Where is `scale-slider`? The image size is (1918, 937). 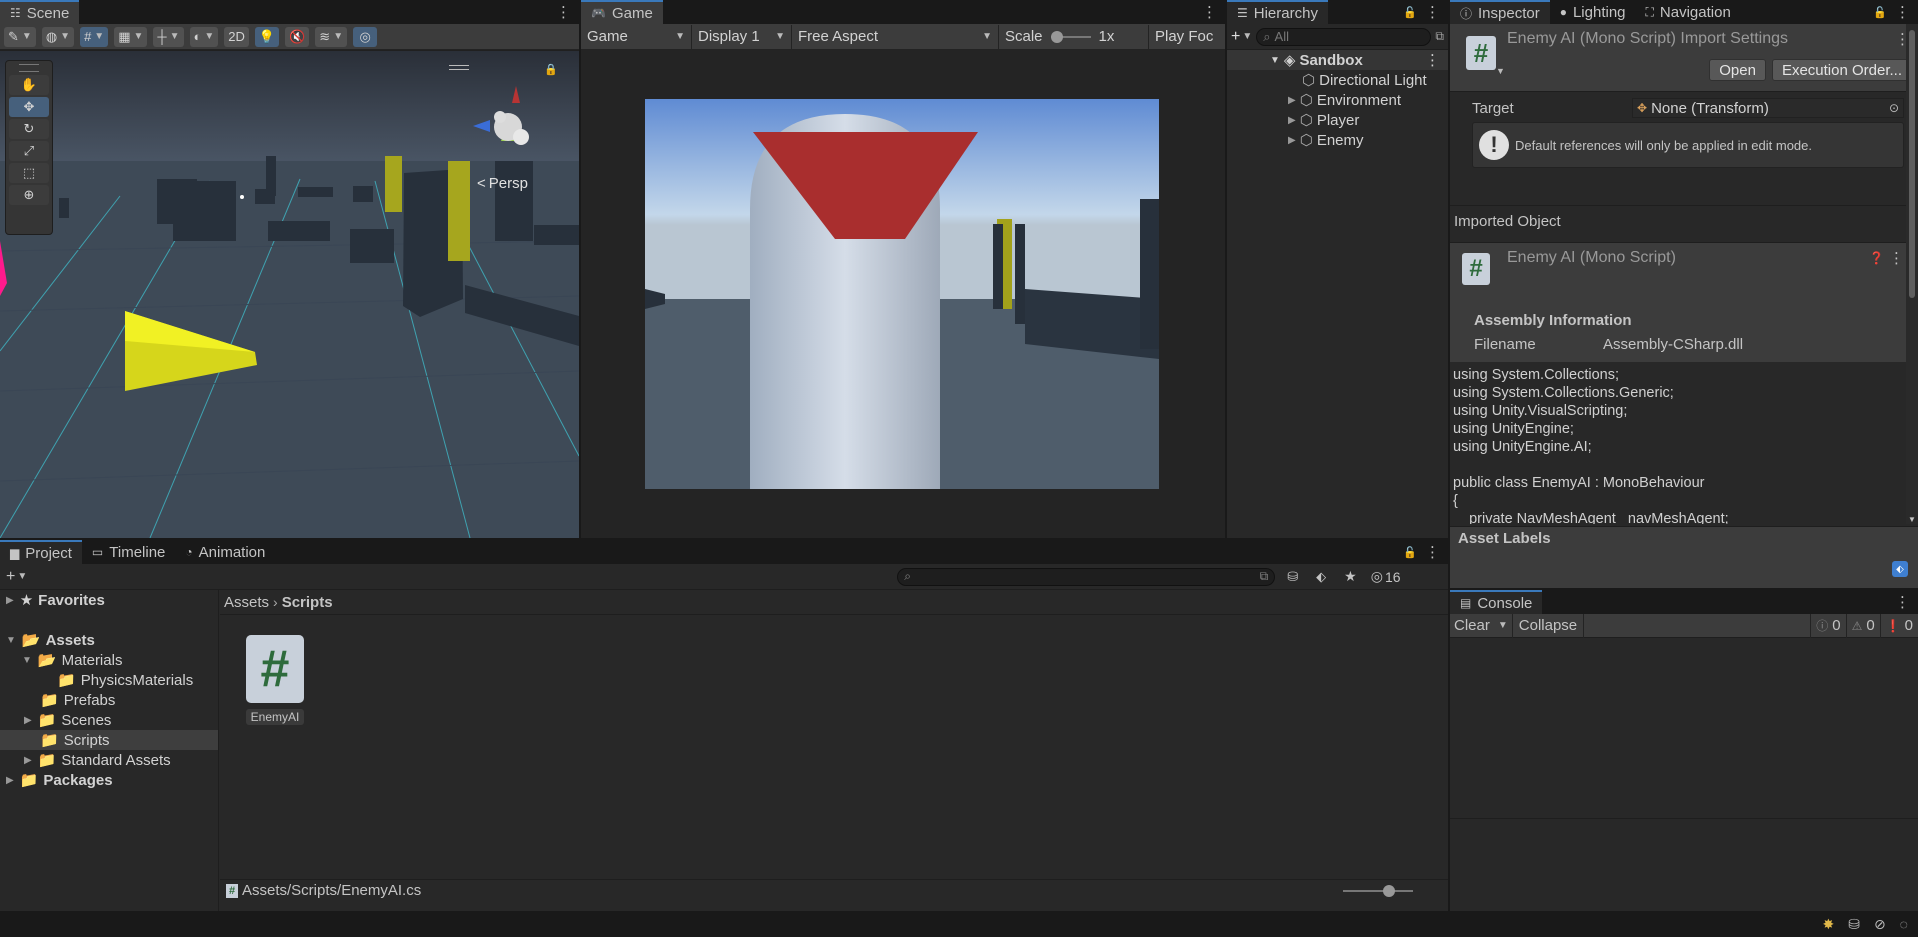
scale-slider is located at coordinates (1070, 36).